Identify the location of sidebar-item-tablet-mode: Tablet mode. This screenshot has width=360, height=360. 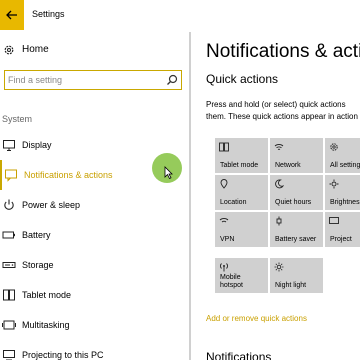
(95, 295).